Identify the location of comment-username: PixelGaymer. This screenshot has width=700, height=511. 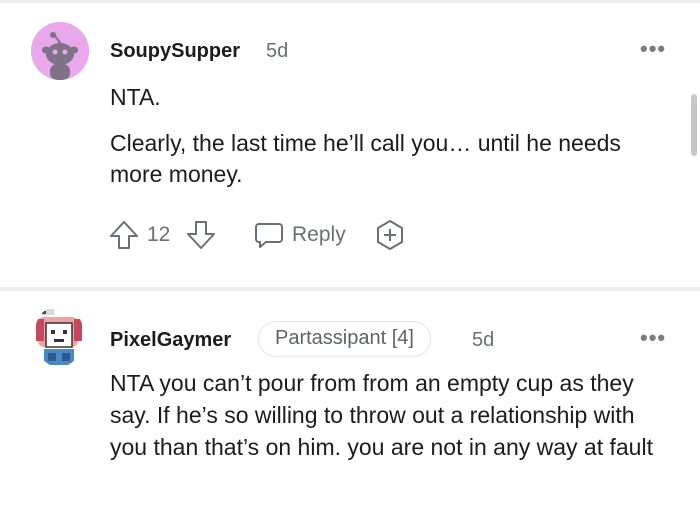
(170, 340).